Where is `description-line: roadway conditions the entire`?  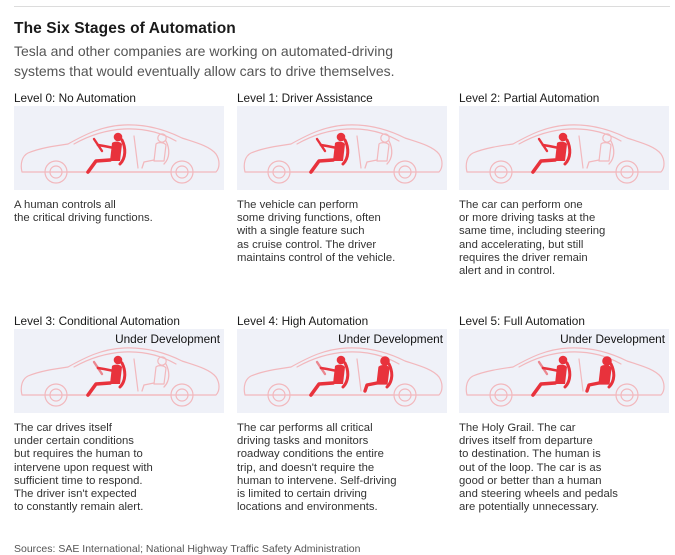
description-line: roadway conditions the entire is located at coordinates (310, 454).